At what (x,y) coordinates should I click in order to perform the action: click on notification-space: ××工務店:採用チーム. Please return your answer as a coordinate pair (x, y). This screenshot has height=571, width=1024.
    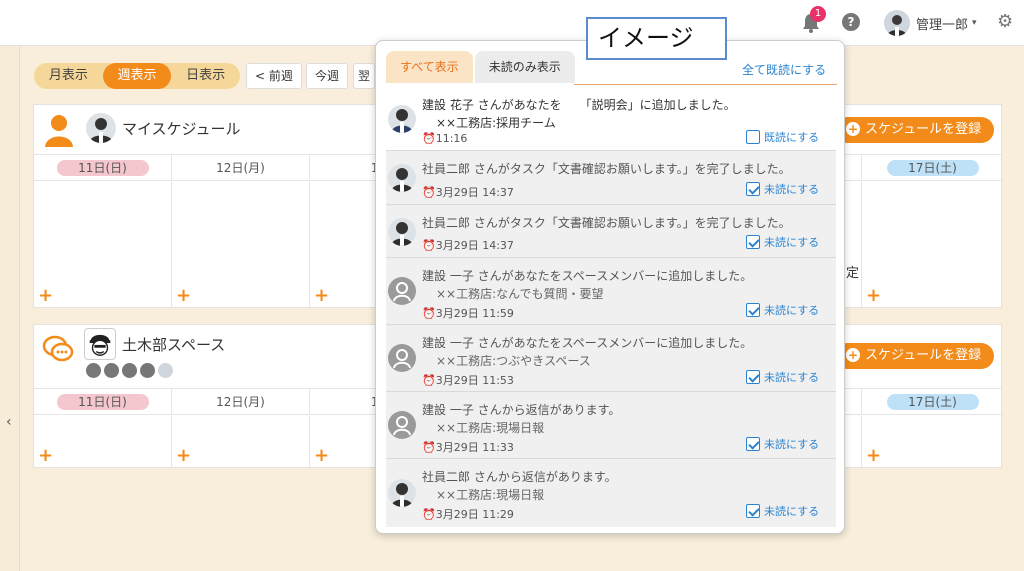
    Looking at the image, I should click on (496, 123).